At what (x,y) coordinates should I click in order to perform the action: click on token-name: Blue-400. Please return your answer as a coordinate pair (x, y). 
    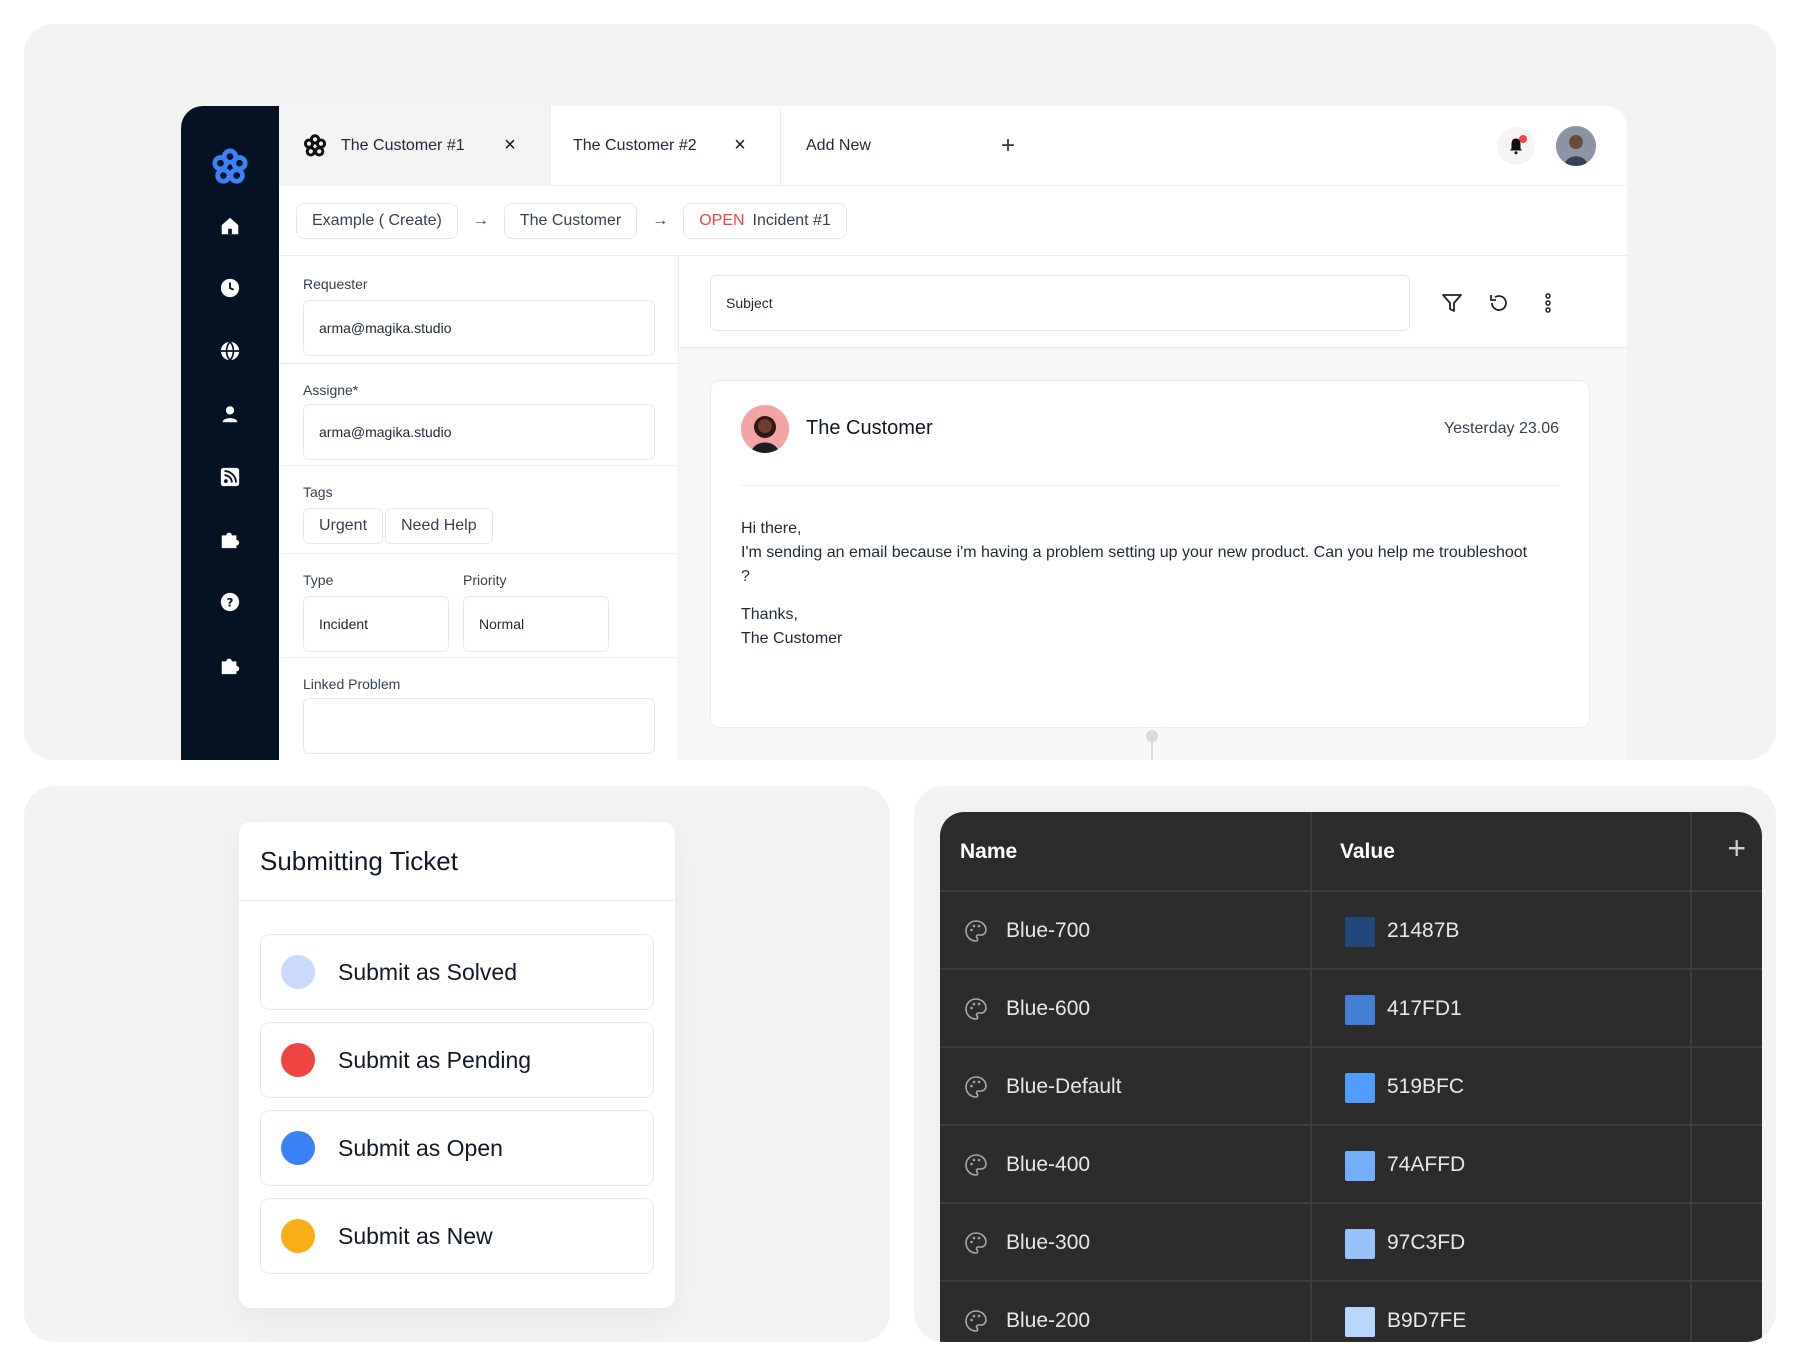
    Looking at the image, I should click on (1048, 1164).